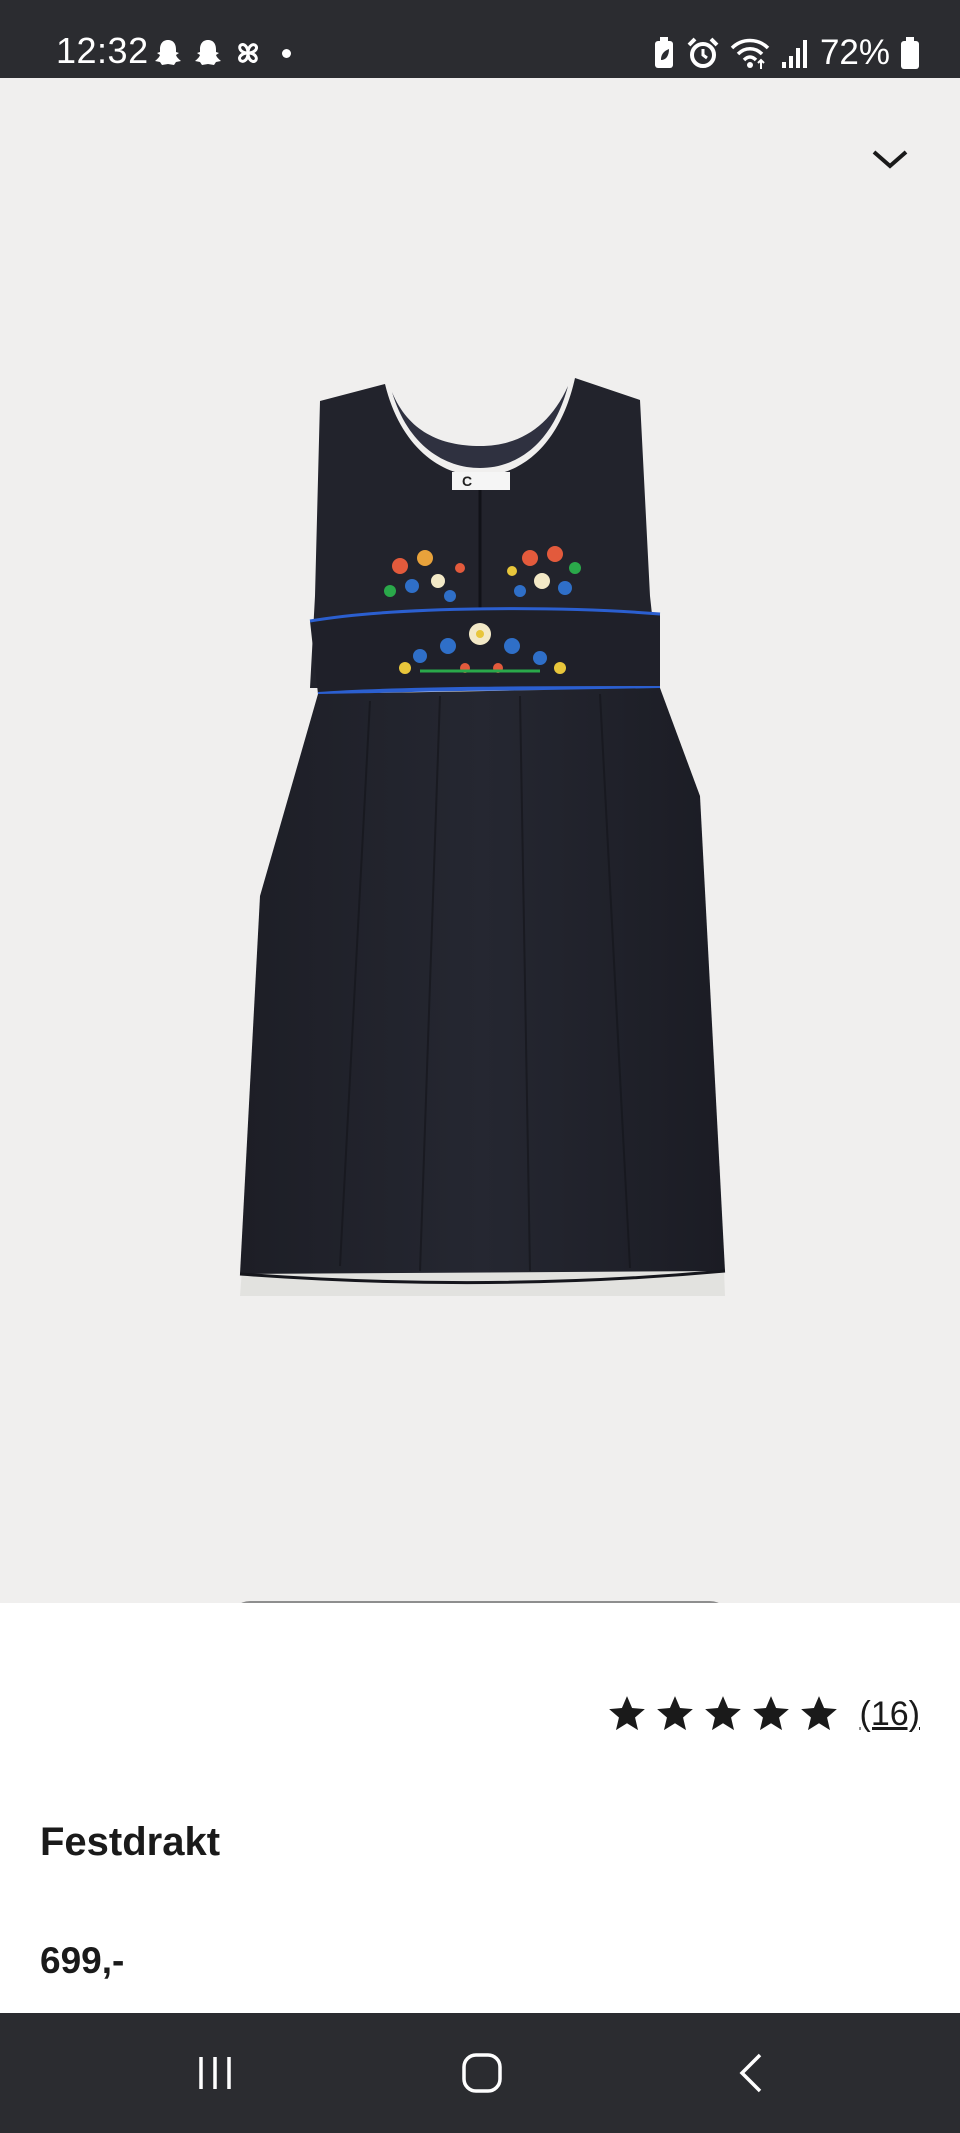  I want to click on review-count-link: (16), so click(890, 1714).